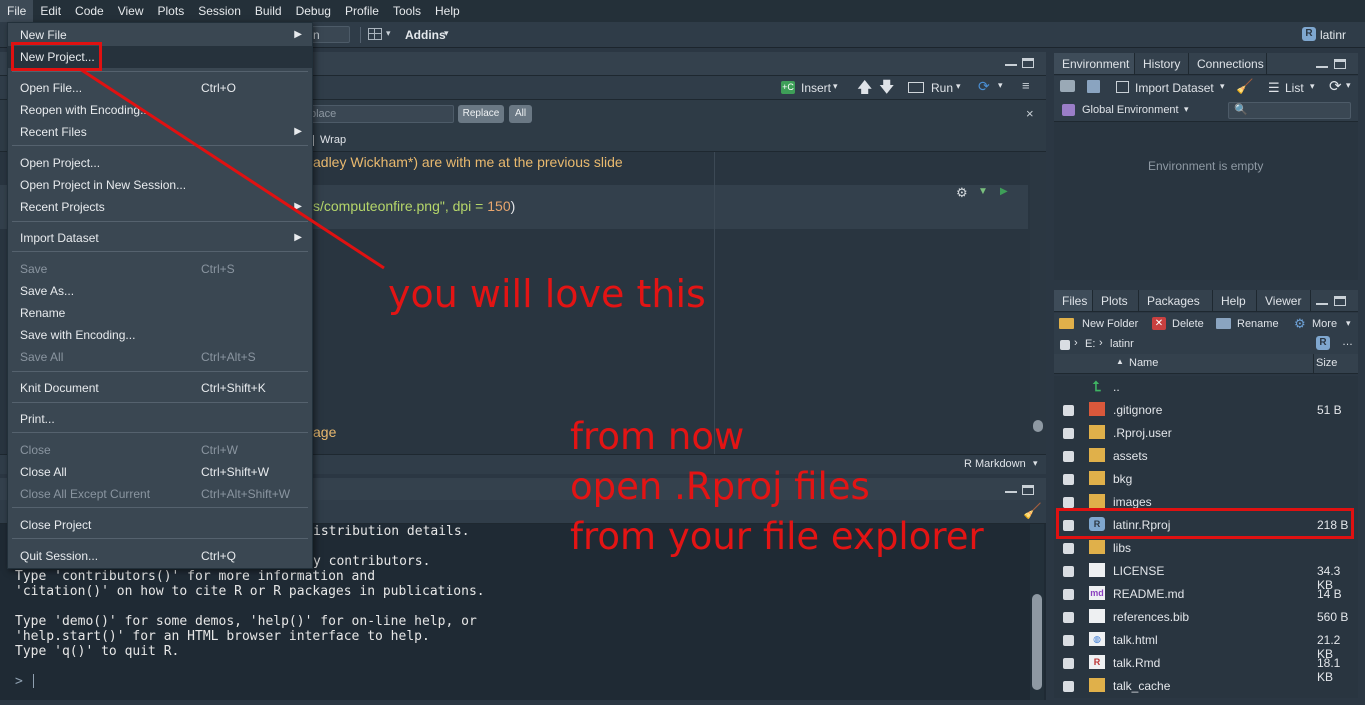 This screenshot has height=705, width=1365. I want to click on annotation-line-3: from your file explorer, so click(777, 536).